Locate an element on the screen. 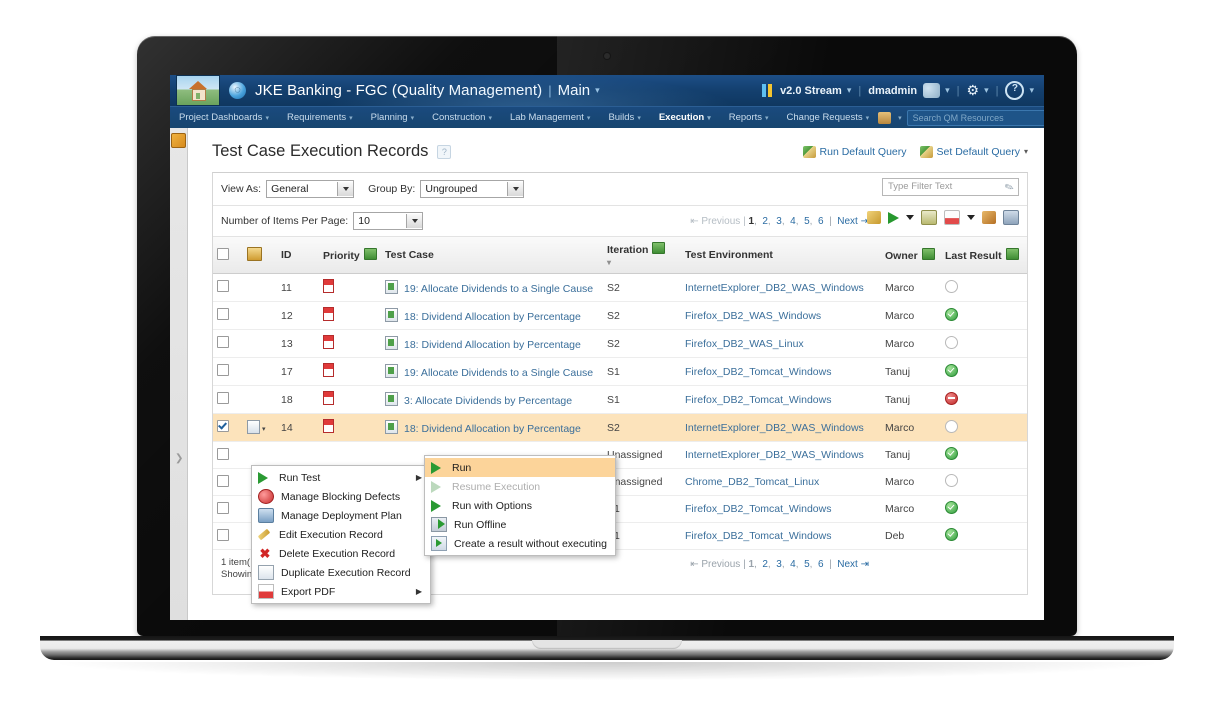 The width and height of the screenshot is (1214, 725). gear-icon: ⚙ is located at coordinates (973, 90).